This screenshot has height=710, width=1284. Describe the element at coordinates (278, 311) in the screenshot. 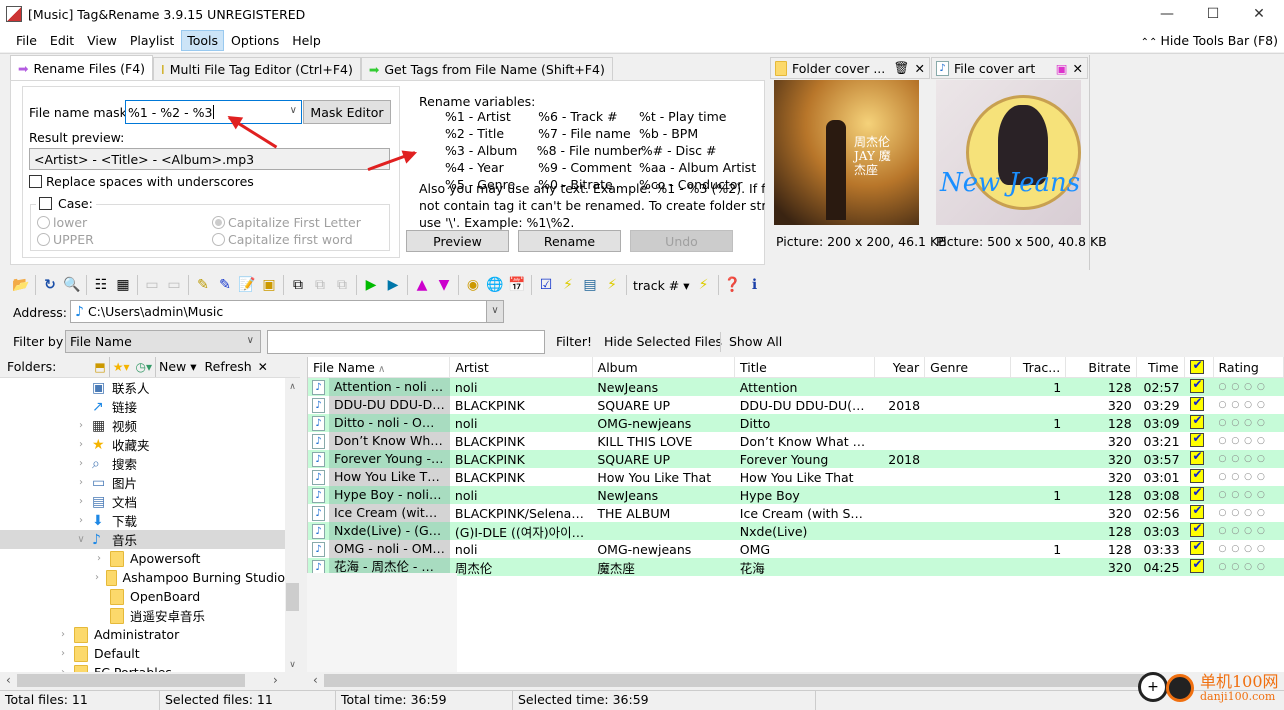

I see `address-input: ♪ C:\Users\admin\Music` at that location.